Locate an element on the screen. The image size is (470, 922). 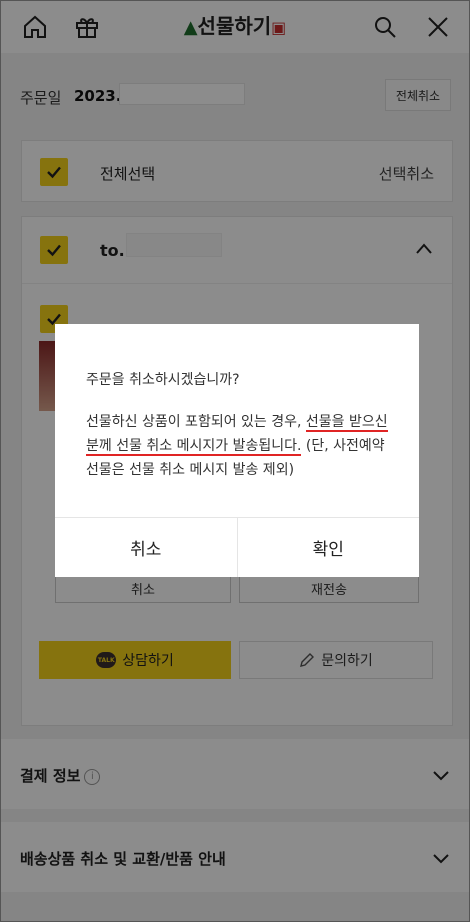
dialog-confirm-button: 확인 is located at coordinates (328, 547).